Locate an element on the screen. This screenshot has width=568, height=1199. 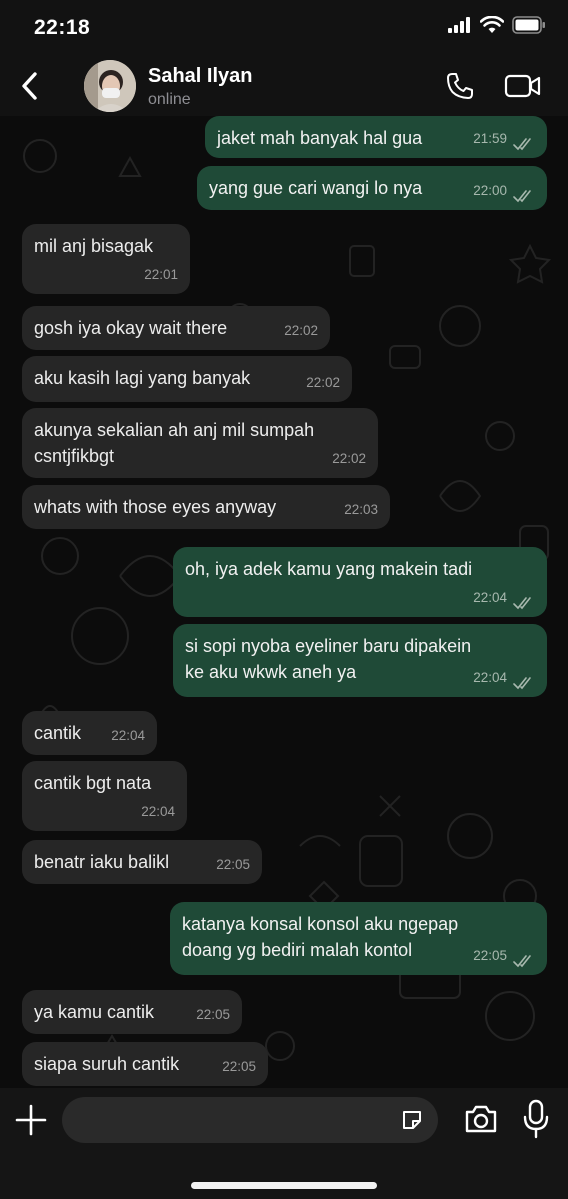
status-bar: 22:18 is located at coordinates (284, 28).